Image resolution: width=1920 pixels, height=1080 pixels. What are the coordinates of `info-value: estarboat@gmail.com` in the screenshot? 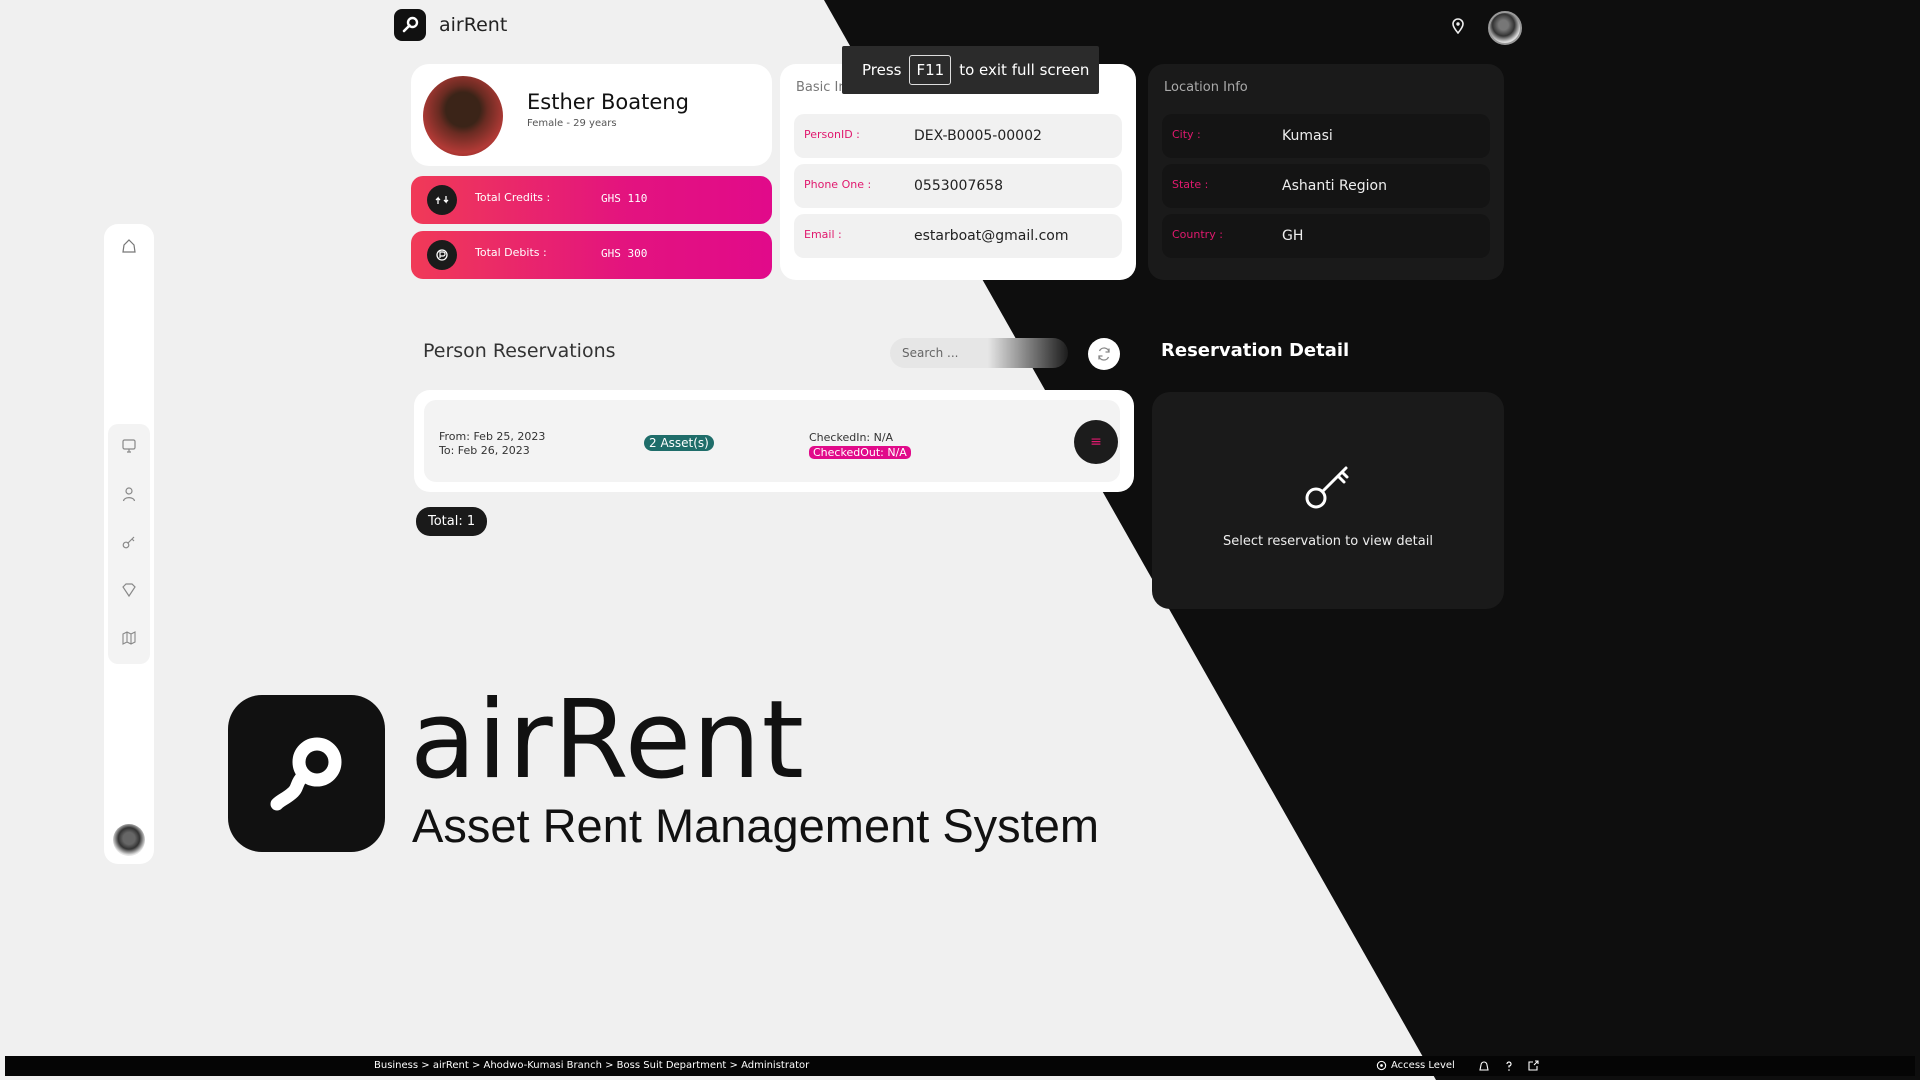 It's located at (991, 236).